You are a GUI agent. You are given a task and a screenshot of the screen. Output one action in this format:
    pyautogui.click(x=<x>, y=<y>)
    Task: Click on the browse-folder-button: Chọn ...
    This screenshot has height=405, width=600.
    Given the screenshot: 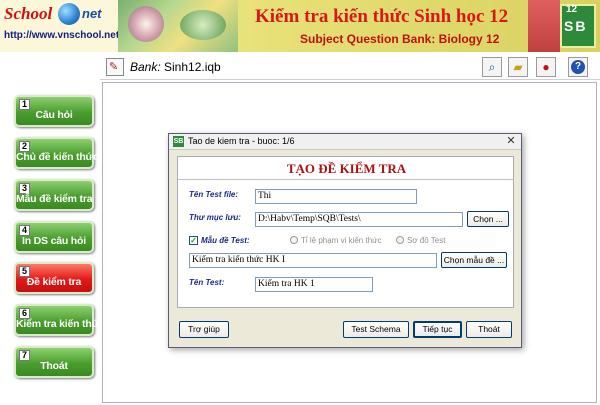 What is the action you would take?
    pyautogui.click(x=488, y=219)
    